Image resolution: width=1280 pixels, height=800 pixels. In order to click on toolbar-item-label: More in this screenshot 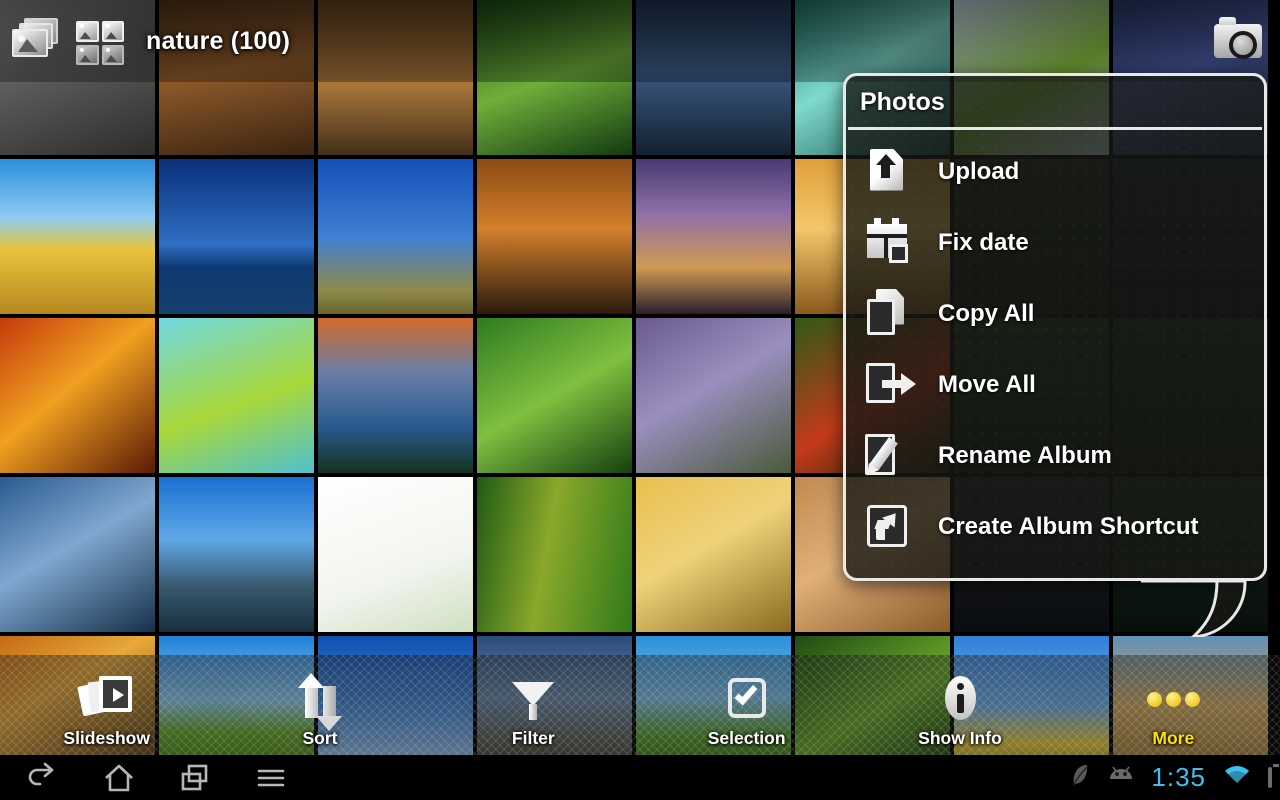, I will do `click(1173, 738)`.